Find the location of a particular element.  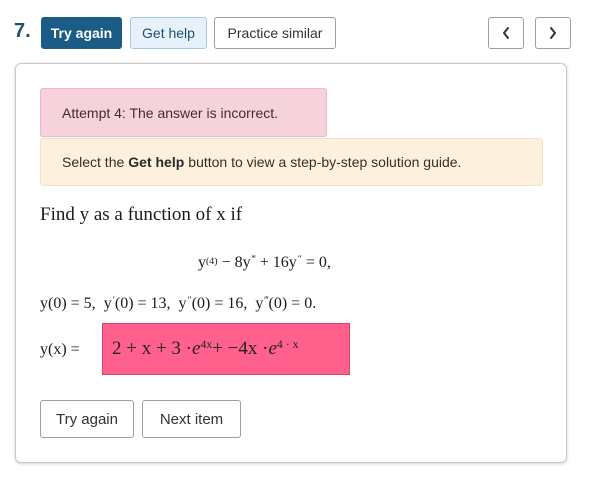

differential-equation: y(4) − 8y‴ + 16y″ = 0, is located at coordinates (264, 262).